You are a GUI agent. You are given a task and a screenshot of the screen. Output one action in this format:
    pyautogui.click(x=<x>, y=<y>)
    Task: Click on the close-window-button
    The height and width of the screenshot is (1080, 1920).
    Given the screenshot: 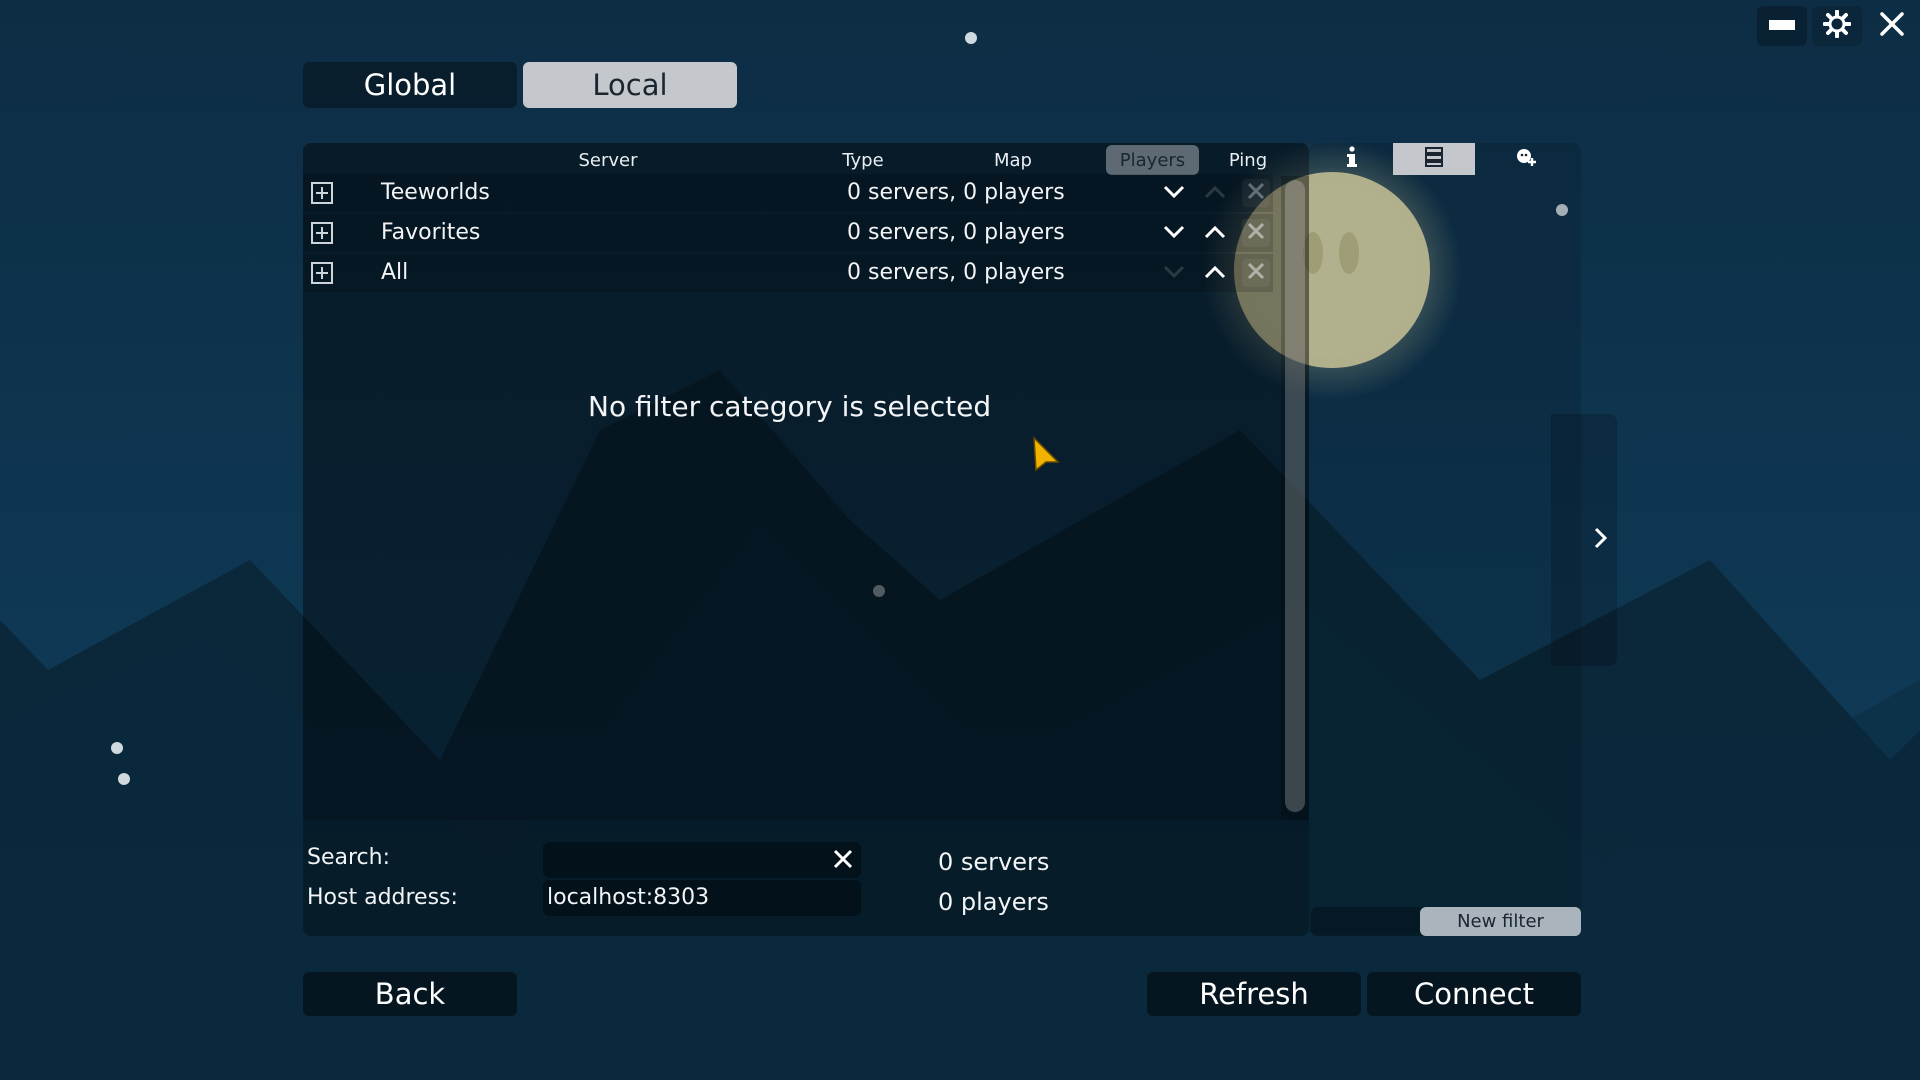 What is the action you would take?
    pyautogui.click(x=1892, y=26)
    